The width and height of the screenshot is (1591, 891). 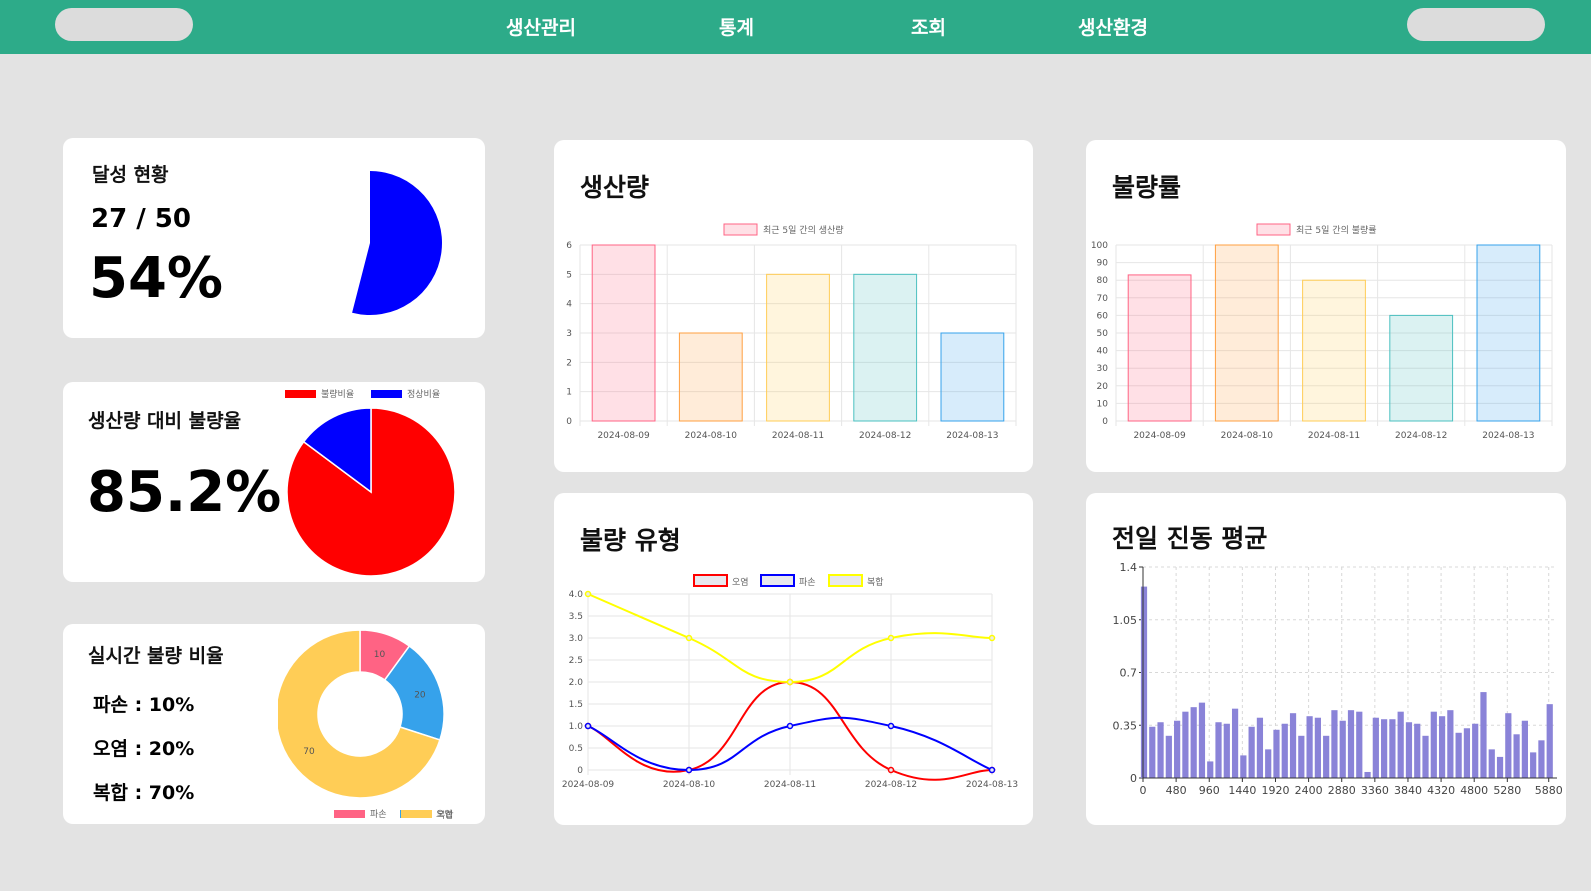 I want to click on y-tick-label: 40, so click(x=1103, y=352).